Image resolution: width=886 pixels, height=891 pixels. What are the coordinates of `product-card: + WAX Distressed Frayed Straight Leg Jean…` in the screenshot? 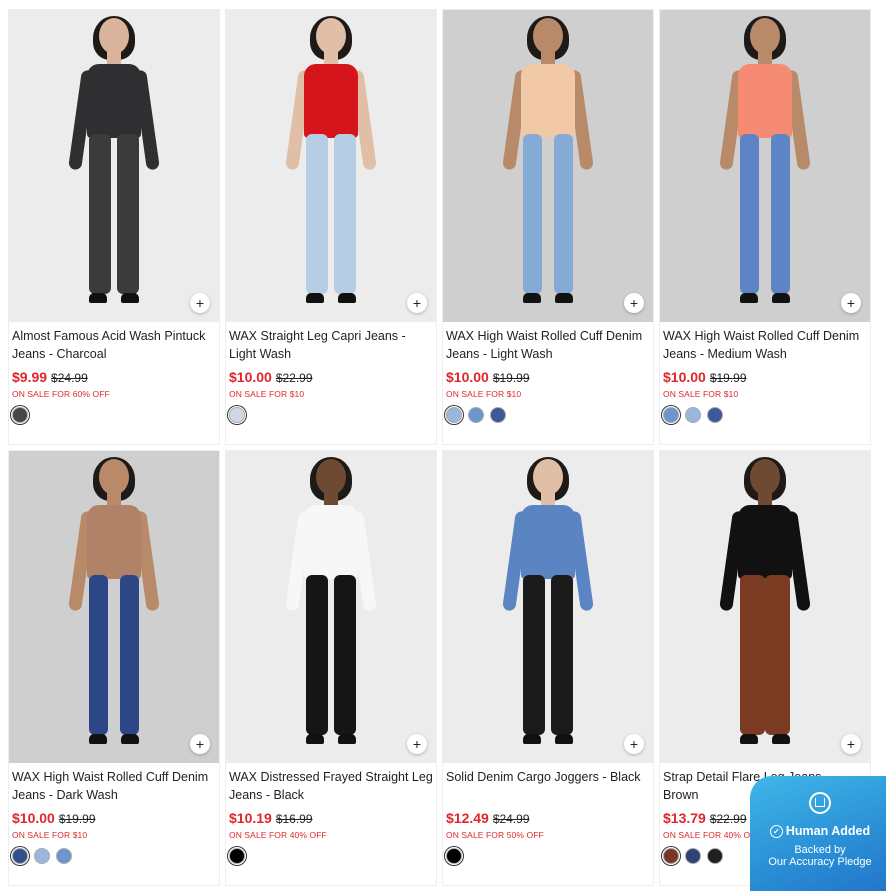 It's located at (331, 668).